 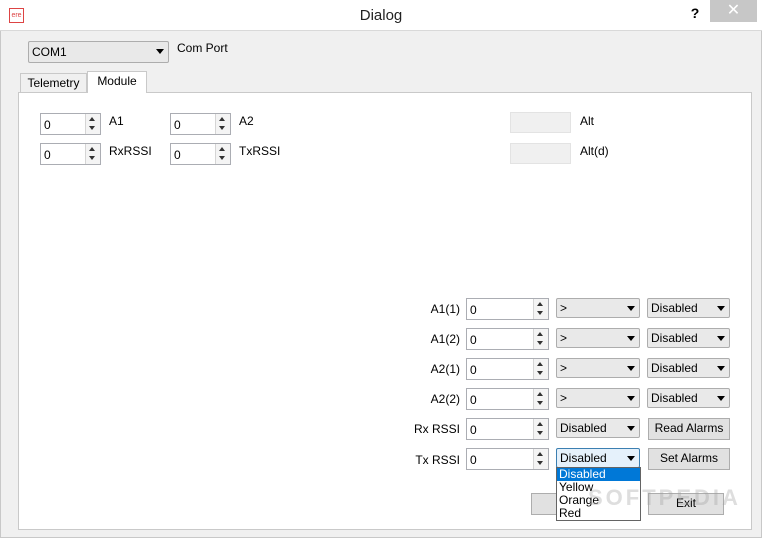 What do you see at coordinates (177, 155) in the screenshot?
I see `txrssi-value: 0` at bounding box center [177, 155].